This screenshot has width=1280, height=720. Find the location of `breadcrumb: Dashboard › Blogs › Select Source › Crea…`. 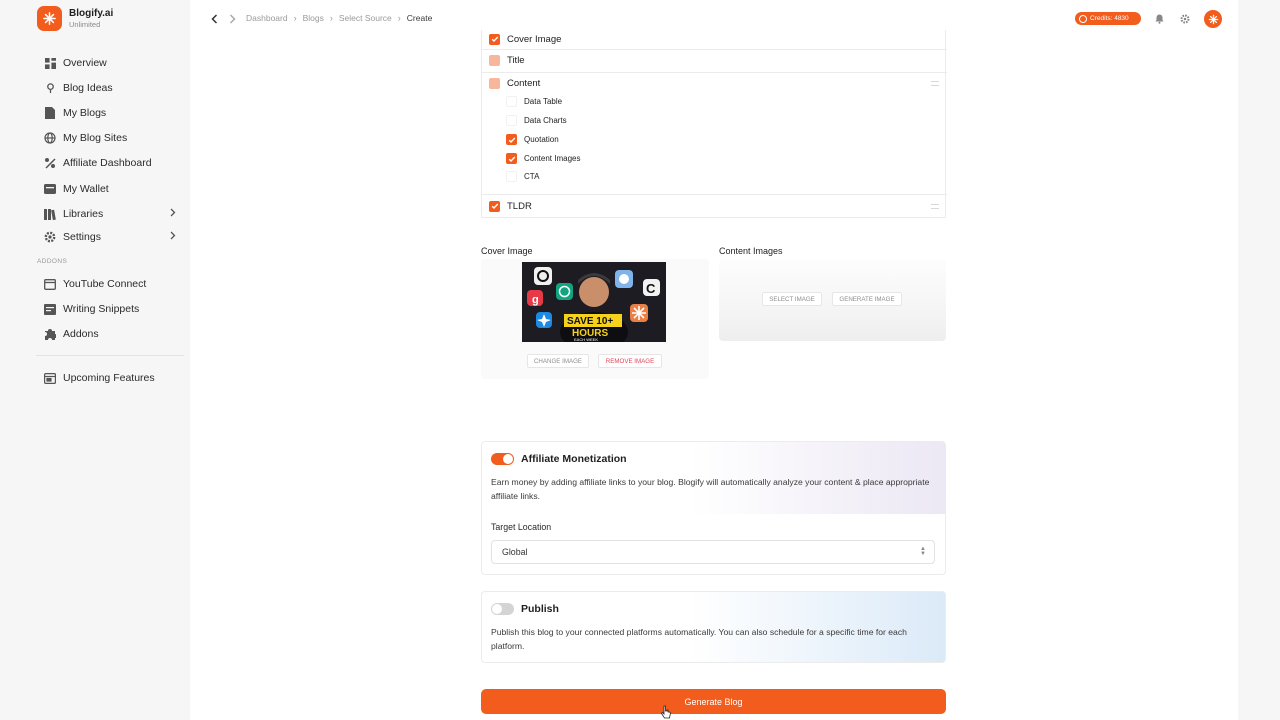

breadcrumb: Dashboard › Blogs › Select Source › Crea… is located at coordinates (339, 18).